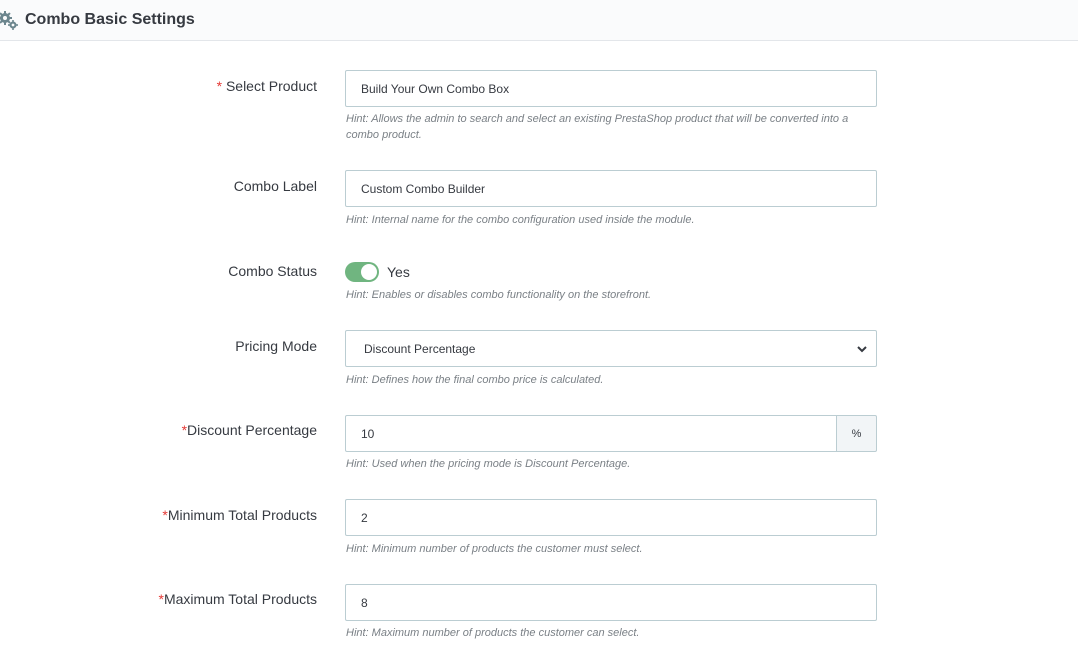 This screenshot has height=662, width=1078. What do you see at coordinates (611, 517) in the screenshot?
I see `minimum-total-products-input: 2` at bounding box center [611, 517].